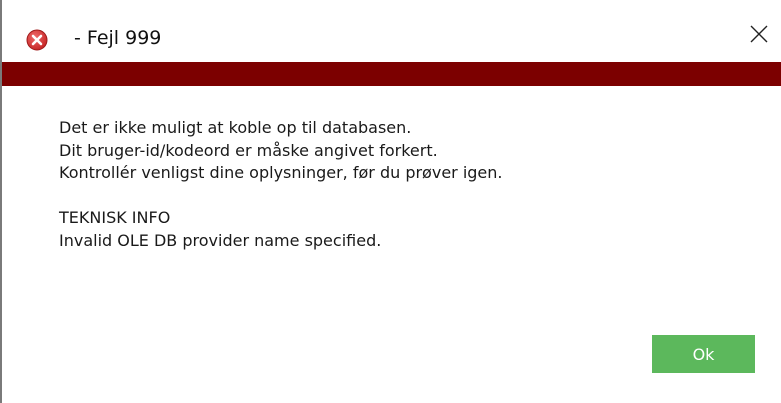 Image resolution: width=781 pixels, height=403 pixels. Describe the element at coordinates (37, 40) in the screenshot. I see `error-icon` at that location.